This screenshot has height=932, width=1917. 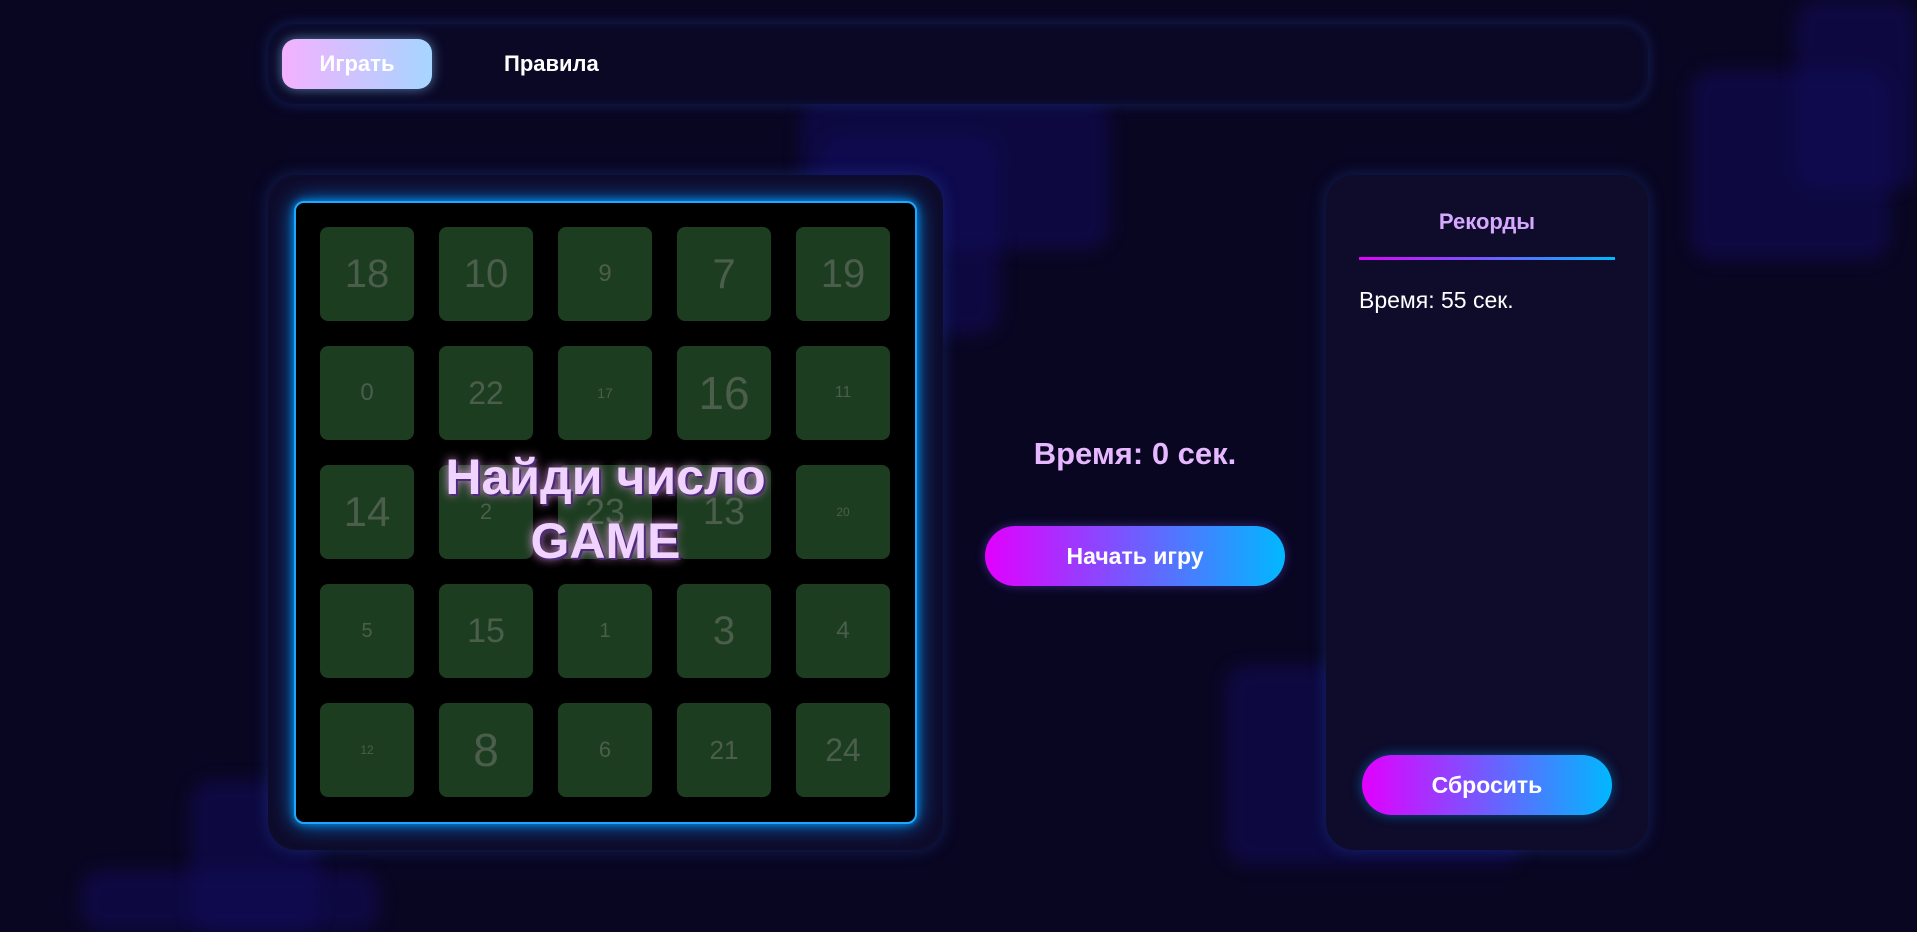 What do you see at coordinates (486, 393) in the screenshot?
I see `number-cell: 22` at bounding box center [486, 393].